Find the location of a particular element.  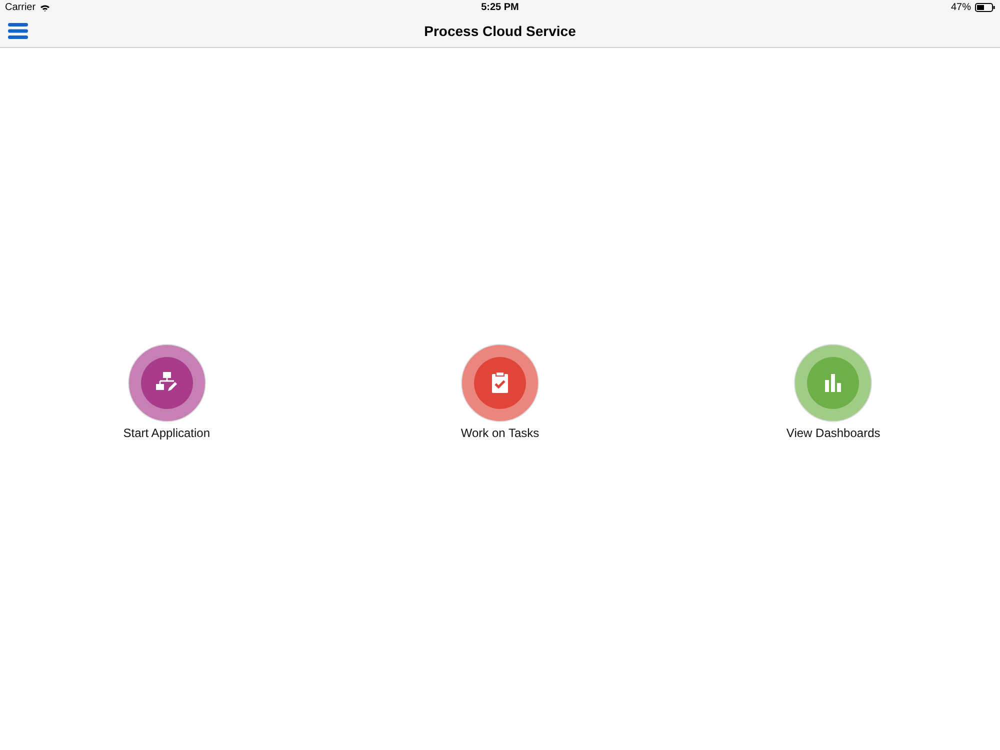

screen-title: Process Cloud Service is located at coordinates (500, 31).